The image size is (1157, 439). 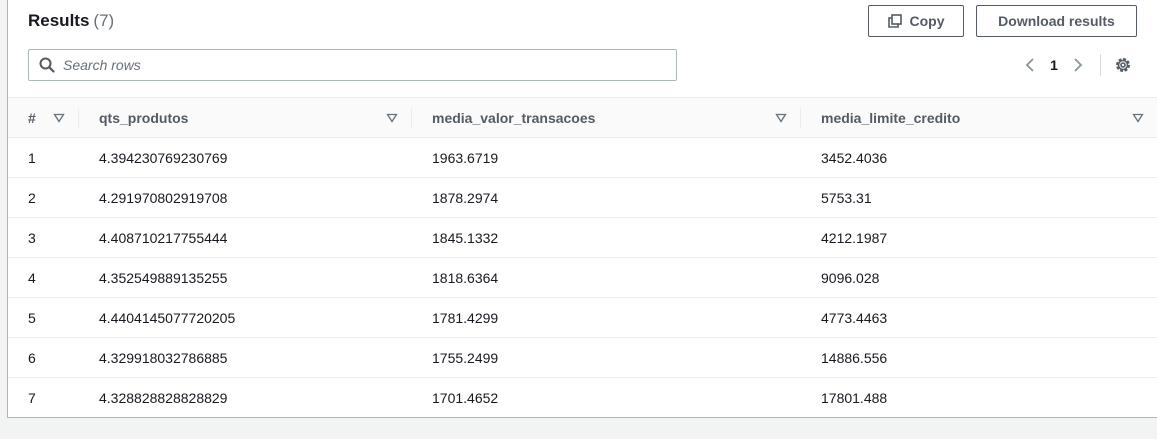 What do you see at coordinates (43, 197) in the screenshot?
I see `cell-index: 2` at bounding box center [43, 197].